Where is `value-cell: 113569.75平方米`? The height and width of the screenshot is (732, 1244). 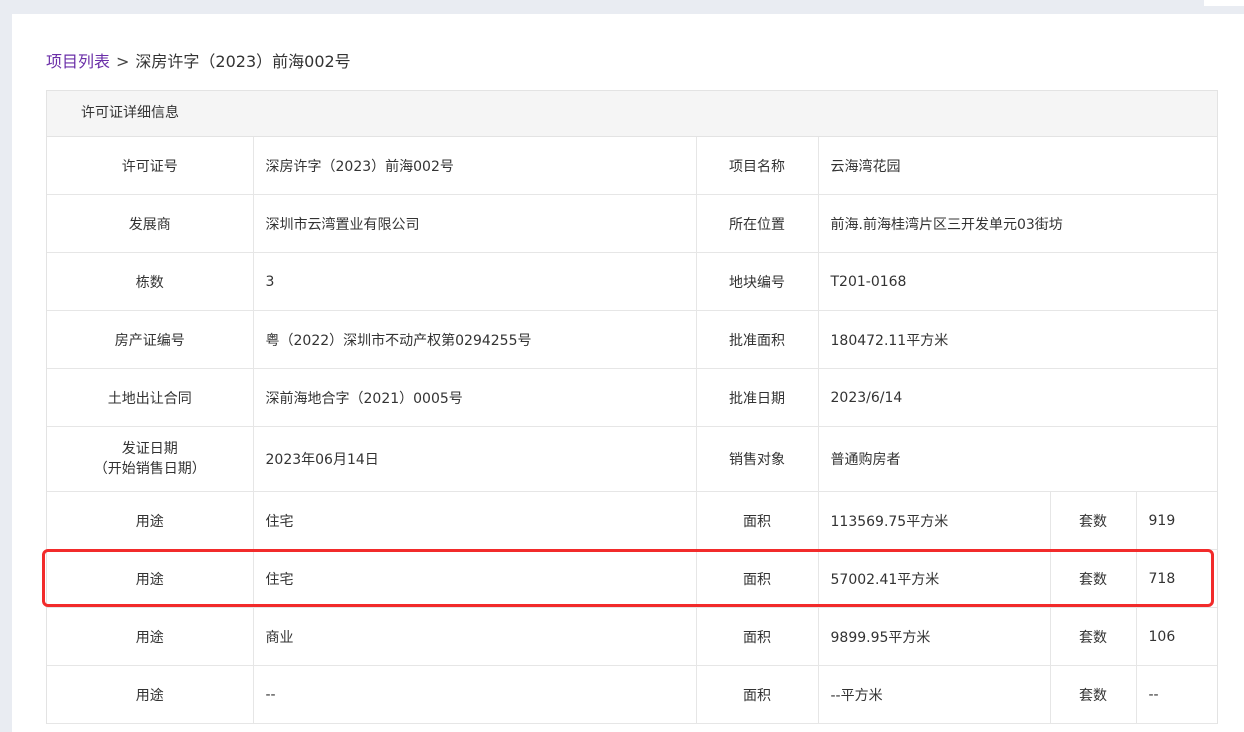
value-cell: 113569.75平方米 is located at coordinates (934, 520).